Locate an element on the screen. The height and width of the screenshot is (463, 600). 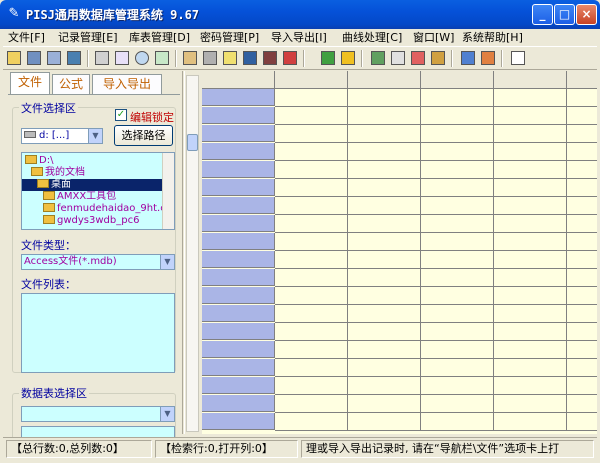
toolbar-frame-icon is located at coordinates (418, 58).